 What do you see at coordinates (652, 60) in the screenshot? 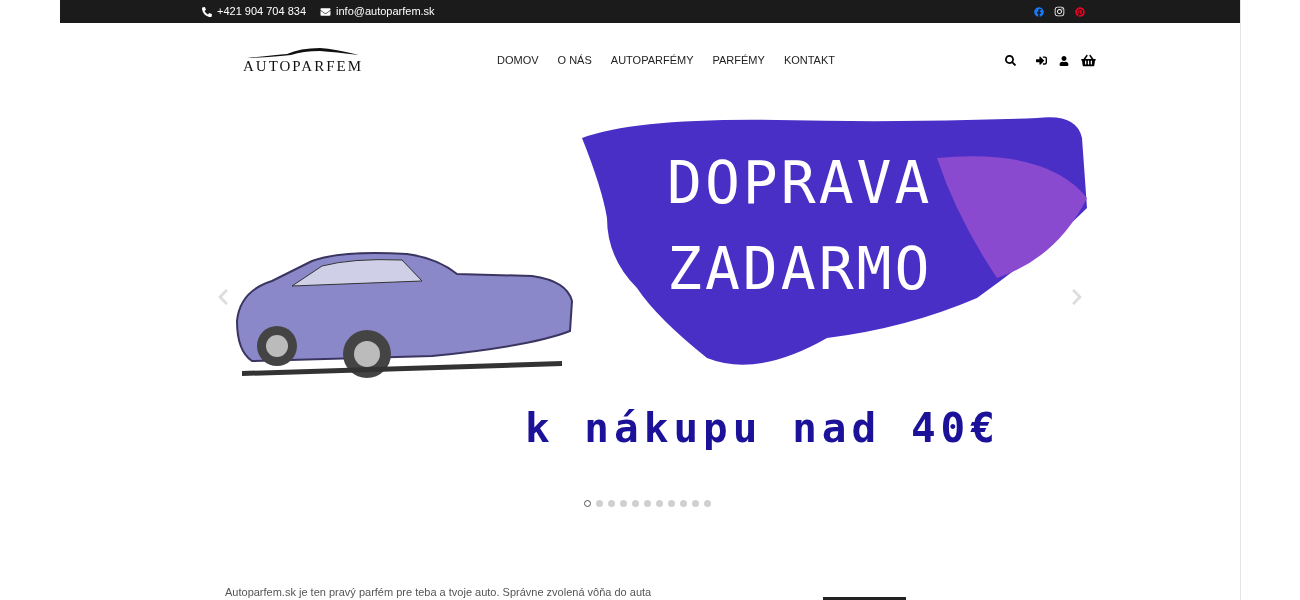
I see `nav-link: AUTOPARFÉMY` at bounding box center [652, 60].